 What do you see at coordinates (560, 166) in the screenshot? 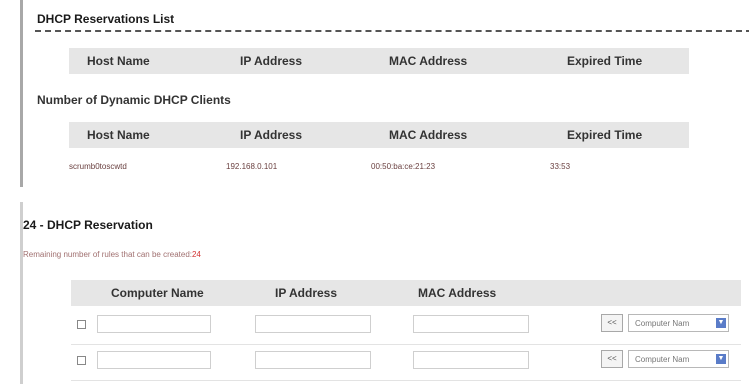
I see `client-expires: 33:53` at bounding box center [560, 166].